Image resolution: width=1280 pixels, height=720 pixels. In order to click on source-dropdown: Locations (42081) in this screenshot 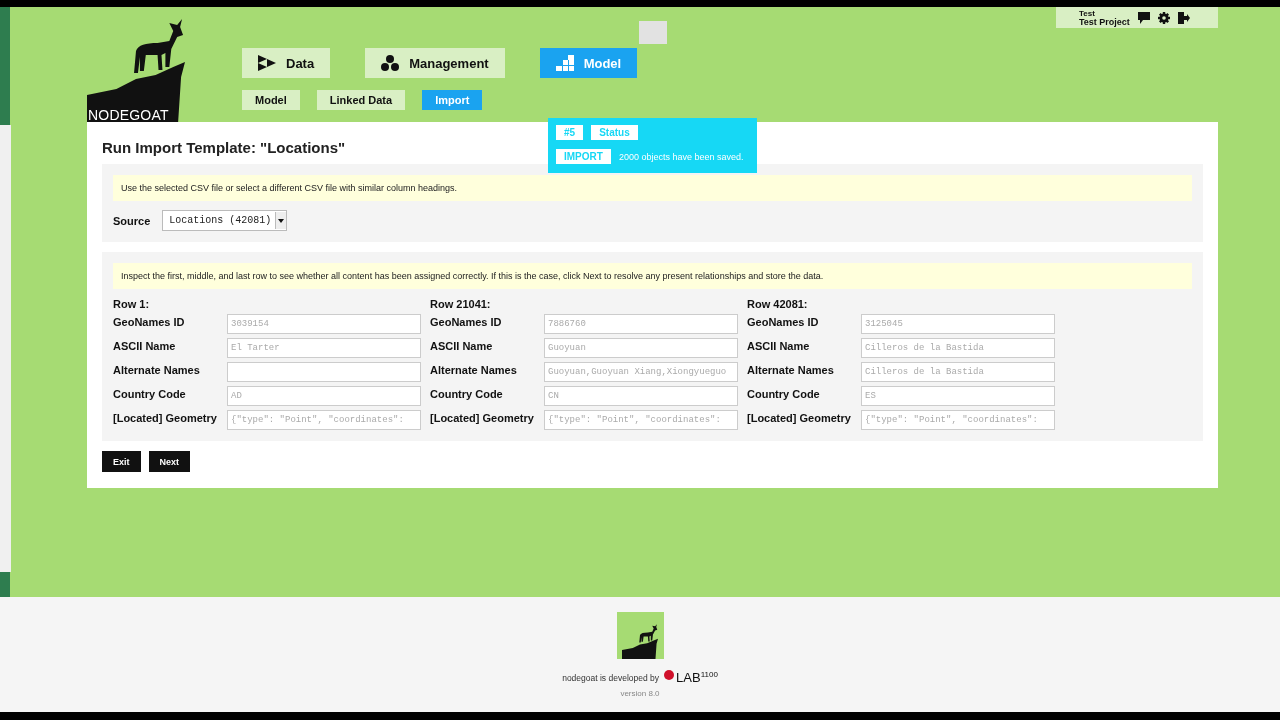, I will do `click(225, 220)`.